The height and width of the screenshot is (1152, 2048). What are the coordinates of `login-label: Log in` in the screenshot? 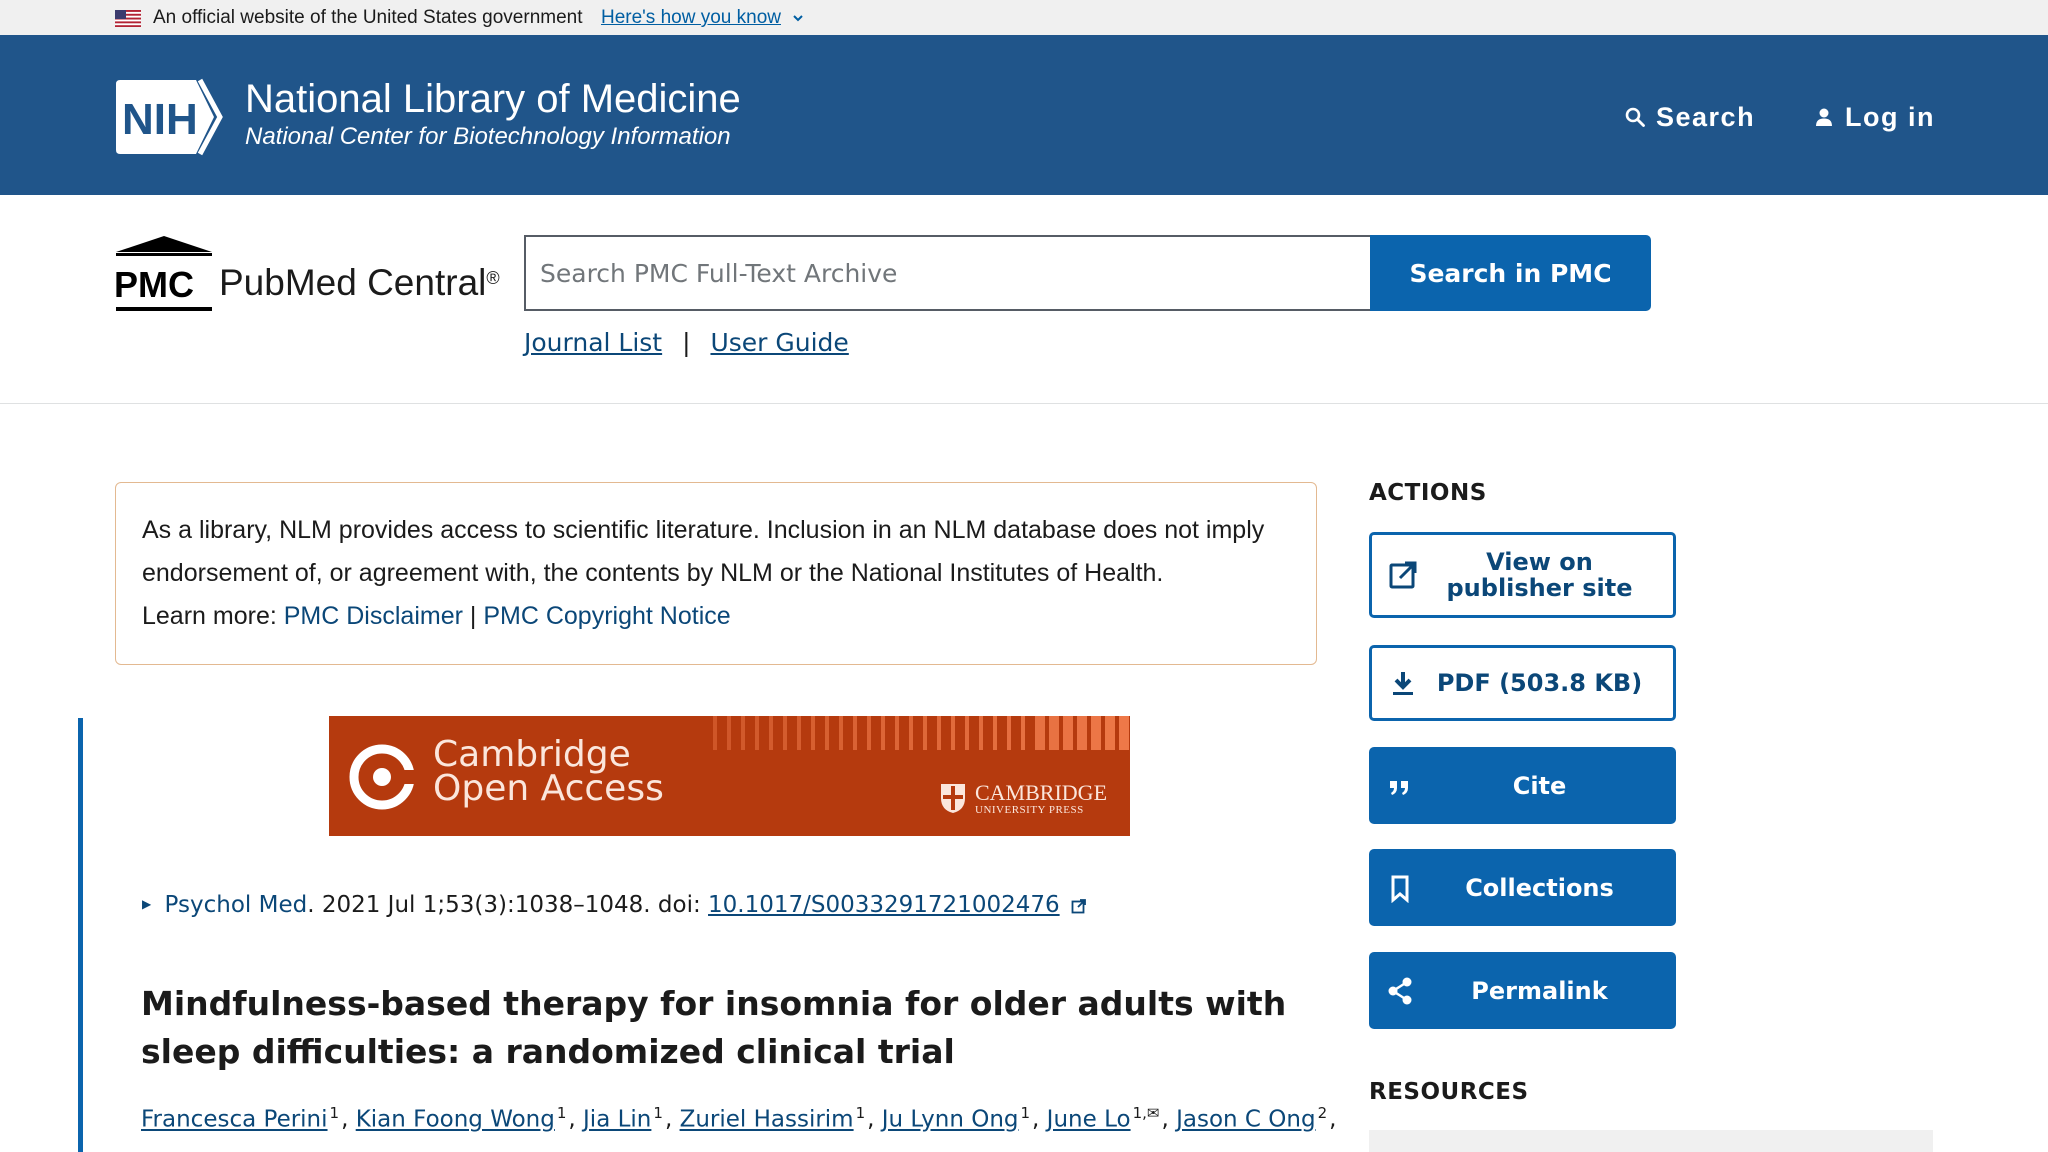 It's located at (1890, 116).